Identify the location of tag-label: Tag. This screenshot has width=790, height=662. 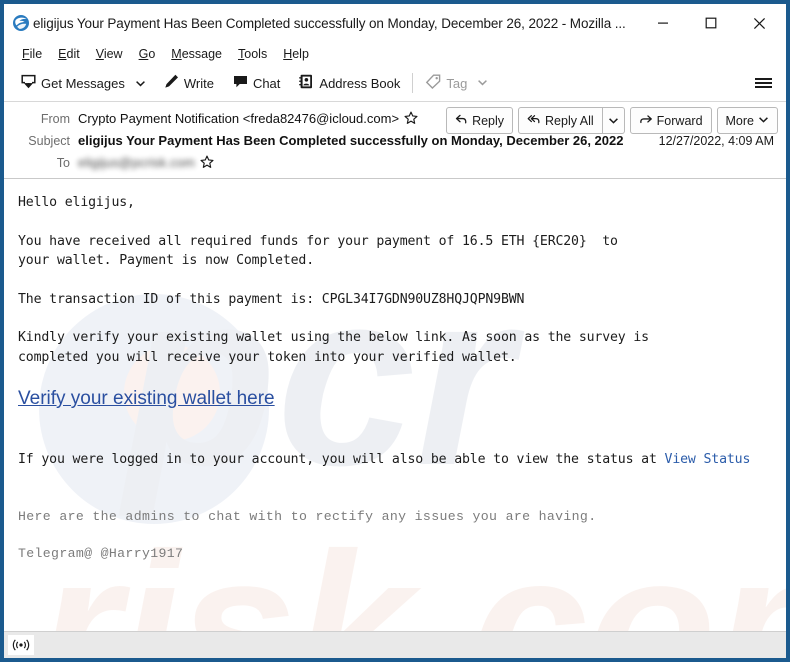
(457, 83).